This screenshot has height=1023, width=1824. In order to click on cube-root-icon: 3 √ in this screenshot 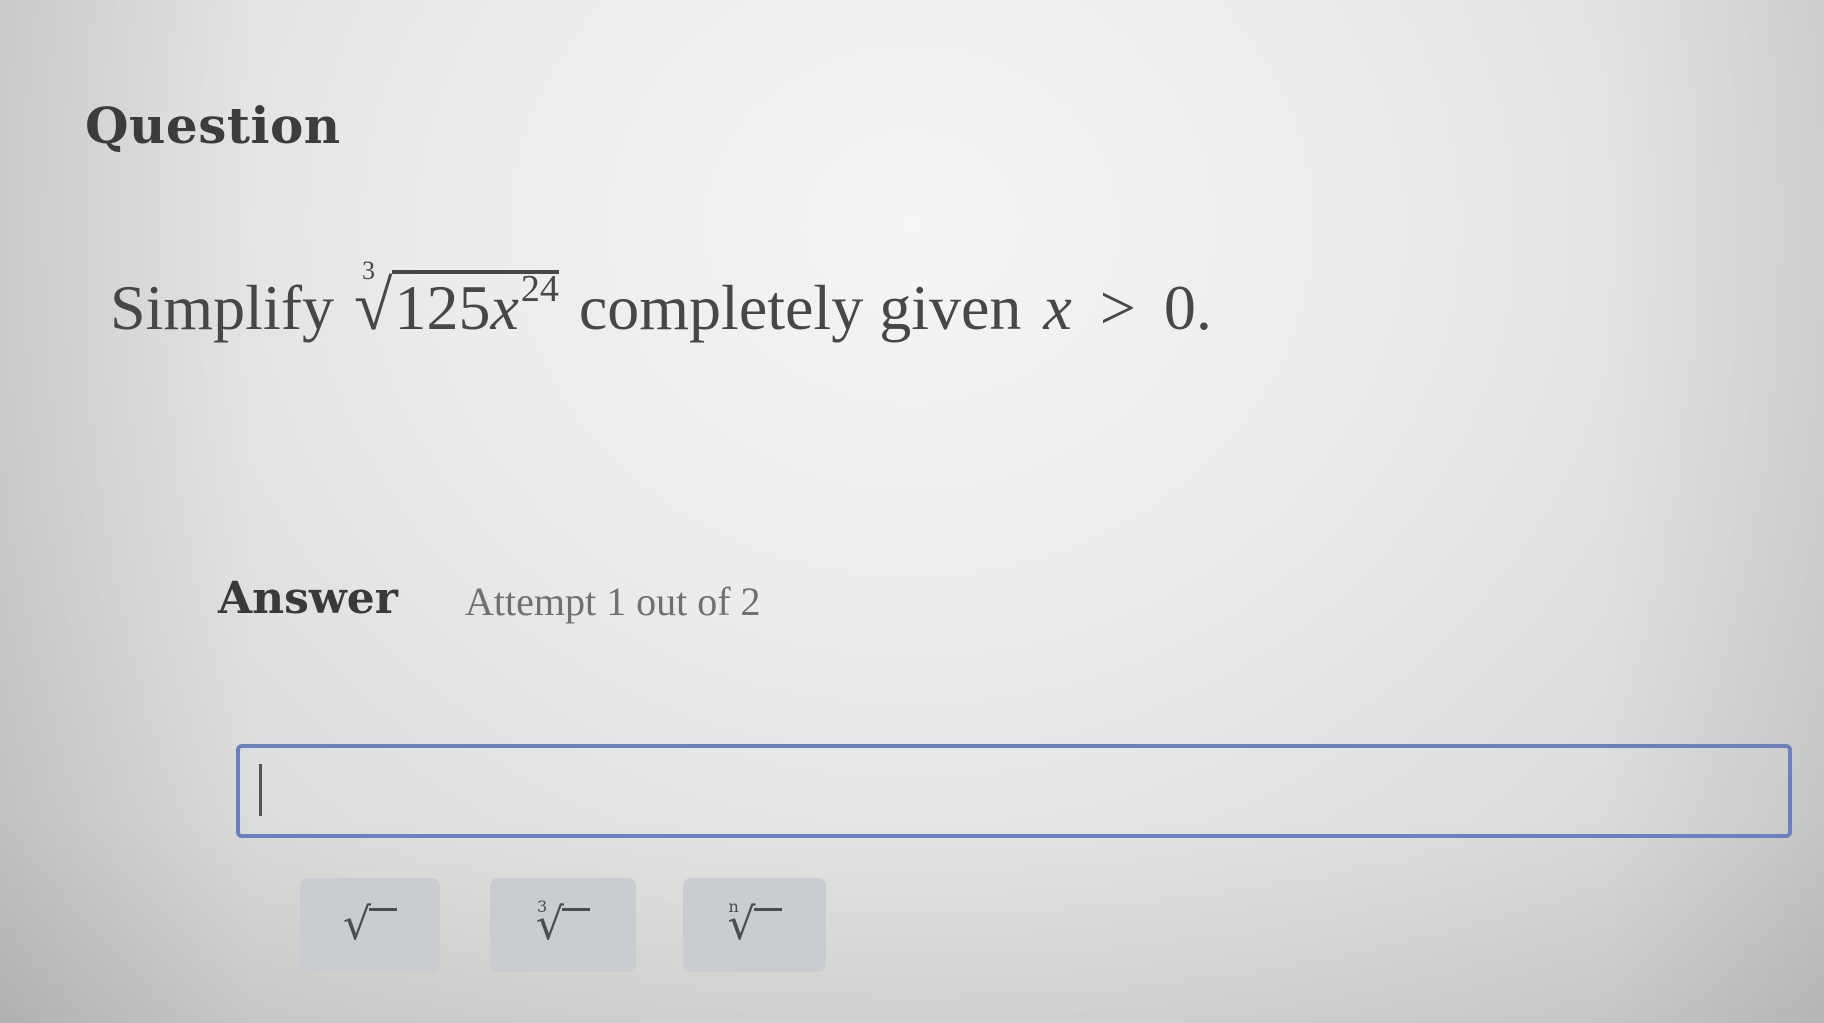, I will do `click(563, 923)`.